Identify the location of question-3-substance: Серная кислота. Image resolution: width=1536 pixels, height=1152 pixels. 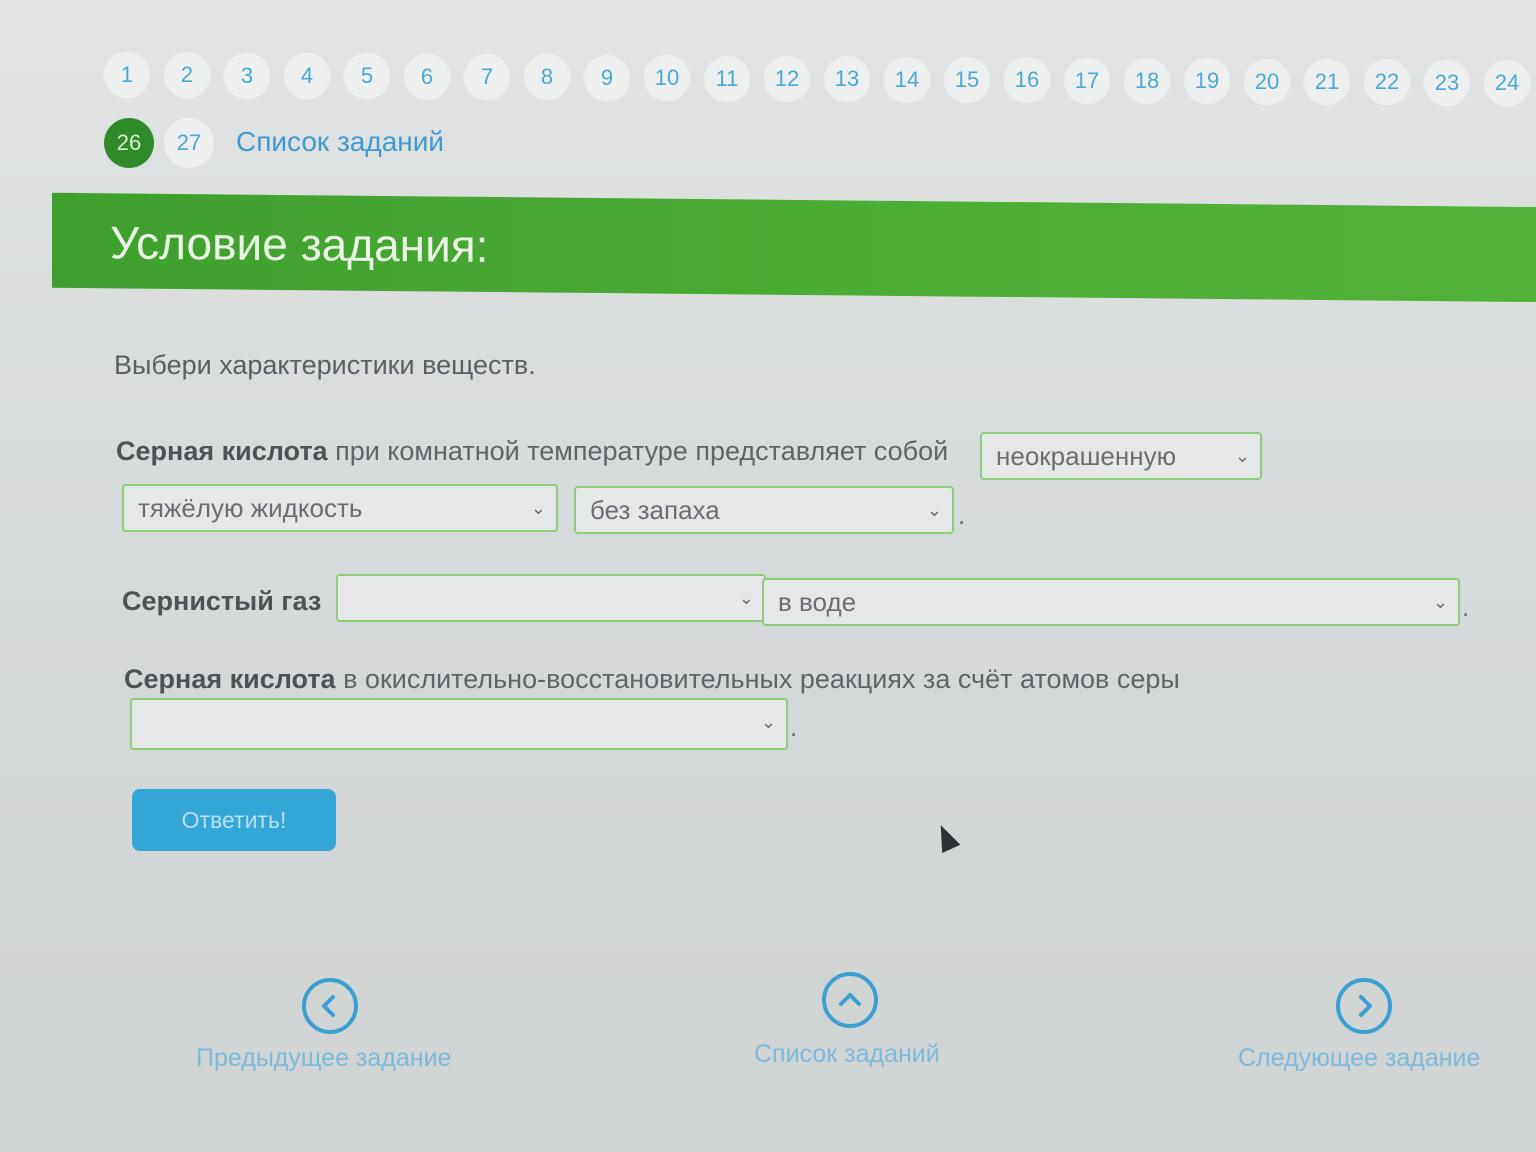
(230, 679).